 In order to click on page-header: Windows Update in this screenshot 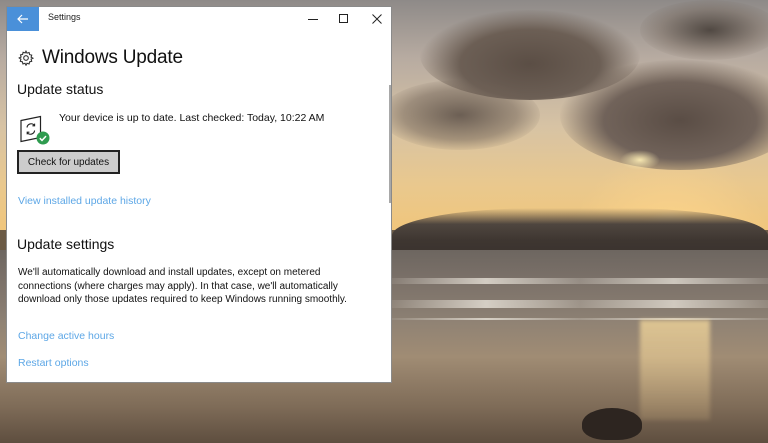, I will do `click(100, 58)`.